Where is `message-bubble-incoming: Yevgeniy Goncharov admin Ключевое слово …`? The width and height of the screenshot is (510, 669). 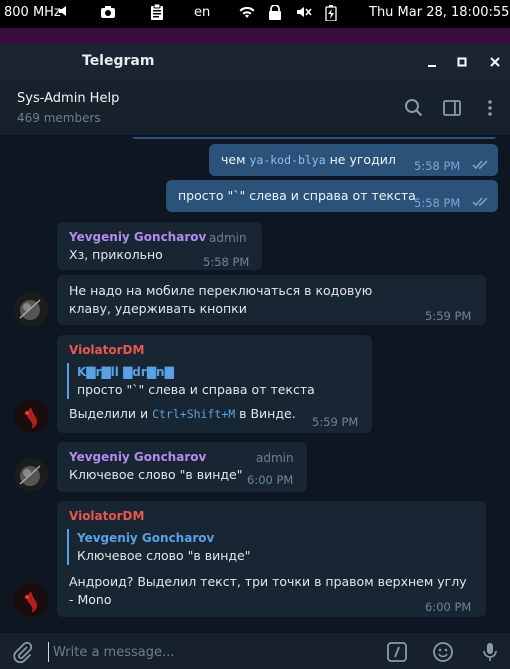
message-bubble-incoming: Yevgeniy Goncharov admin Ключевое слово … is located at coordinates (182, 467).